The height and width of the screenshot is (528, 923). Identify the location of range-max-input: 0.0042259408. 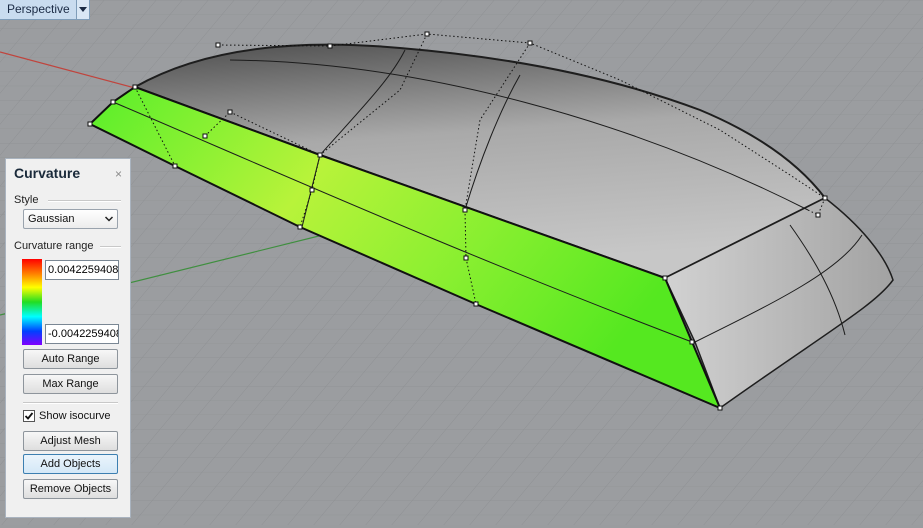
(82, 270).